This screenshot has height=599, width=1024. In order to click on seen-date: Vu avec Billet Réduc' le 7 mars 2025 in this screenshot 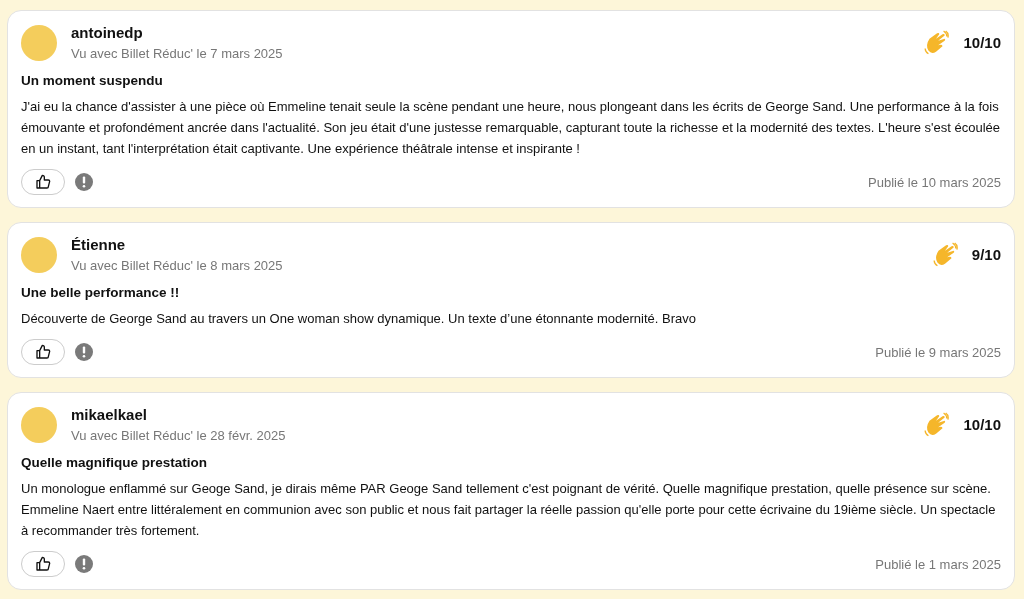, I will do `click(177, 53)`.